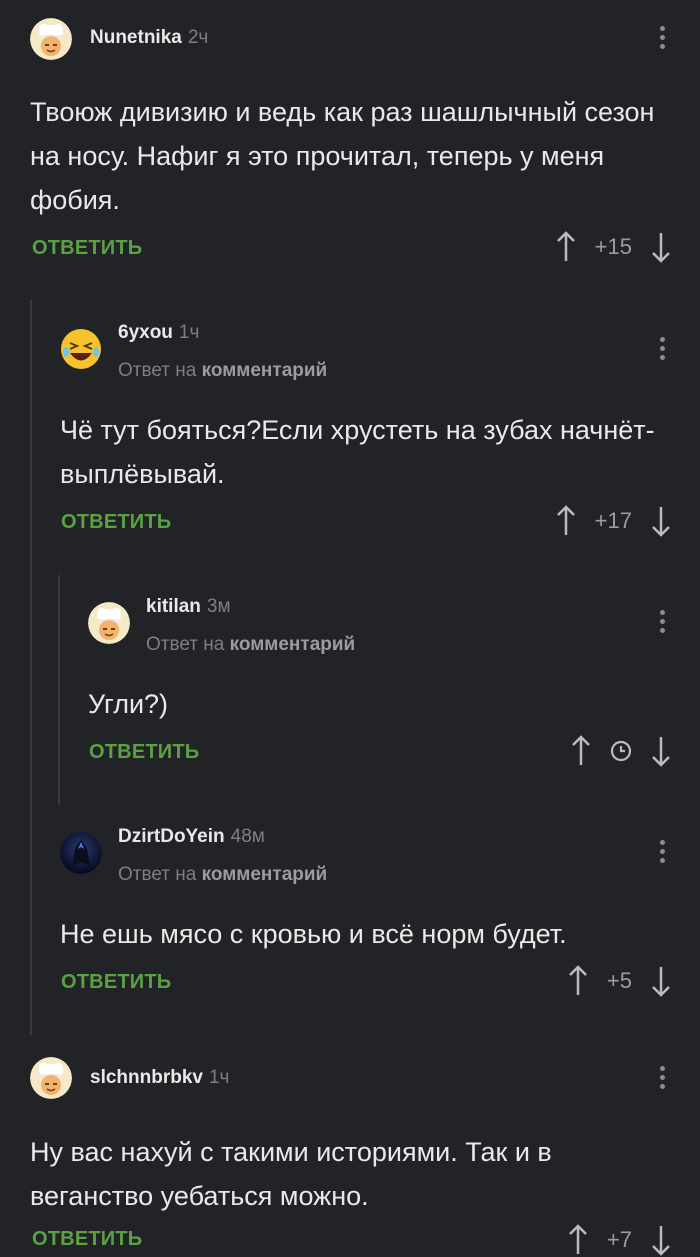 Image resolution: width=700 pixels, height=1257 pixels. What do you see at coordinates (128, 704) in the screenshot?
I see `comment-text: Угли?)` at bounding box center [128, 704].